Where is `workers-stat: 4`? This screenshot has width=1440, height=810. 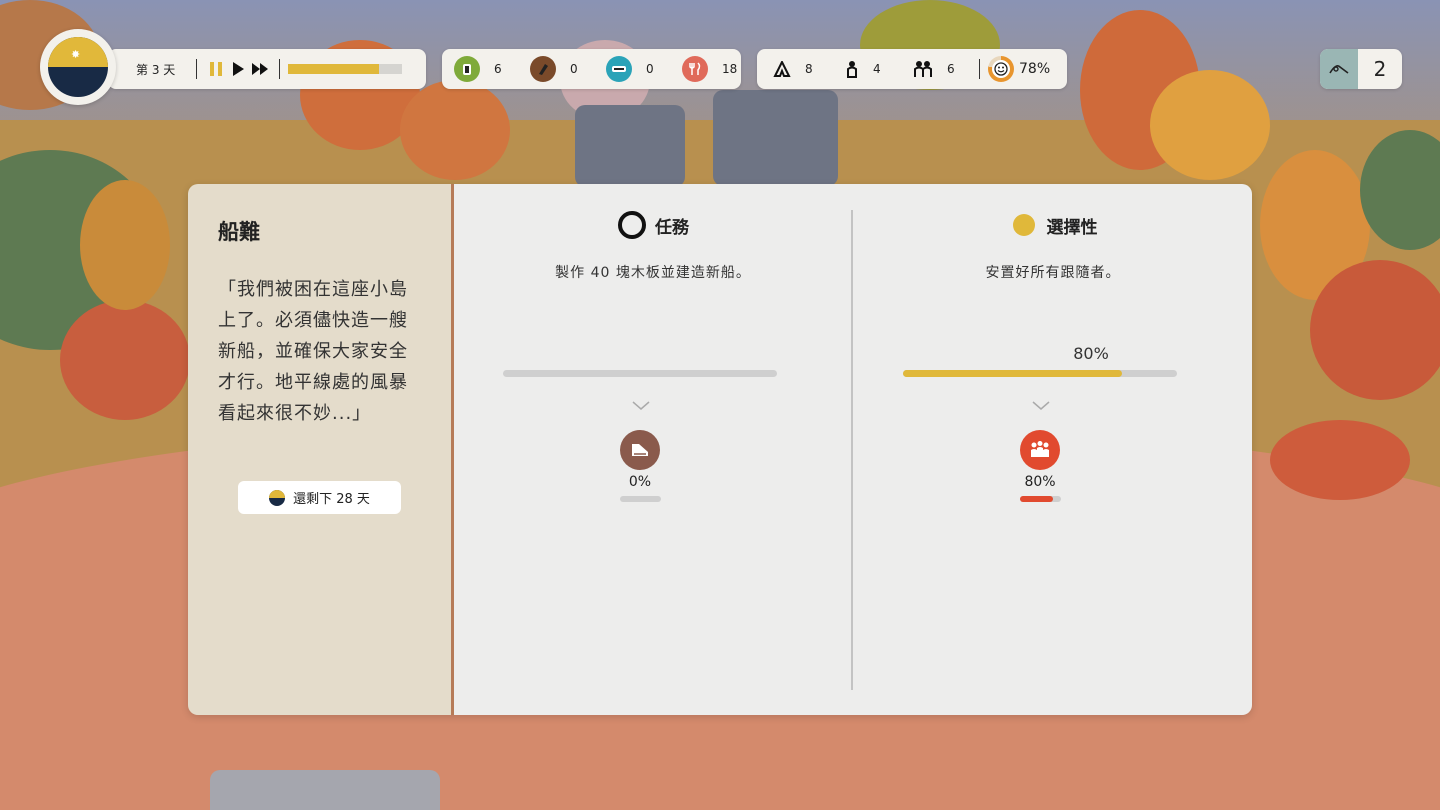
workers-stat: 4 is located at coordinates (871, 69).